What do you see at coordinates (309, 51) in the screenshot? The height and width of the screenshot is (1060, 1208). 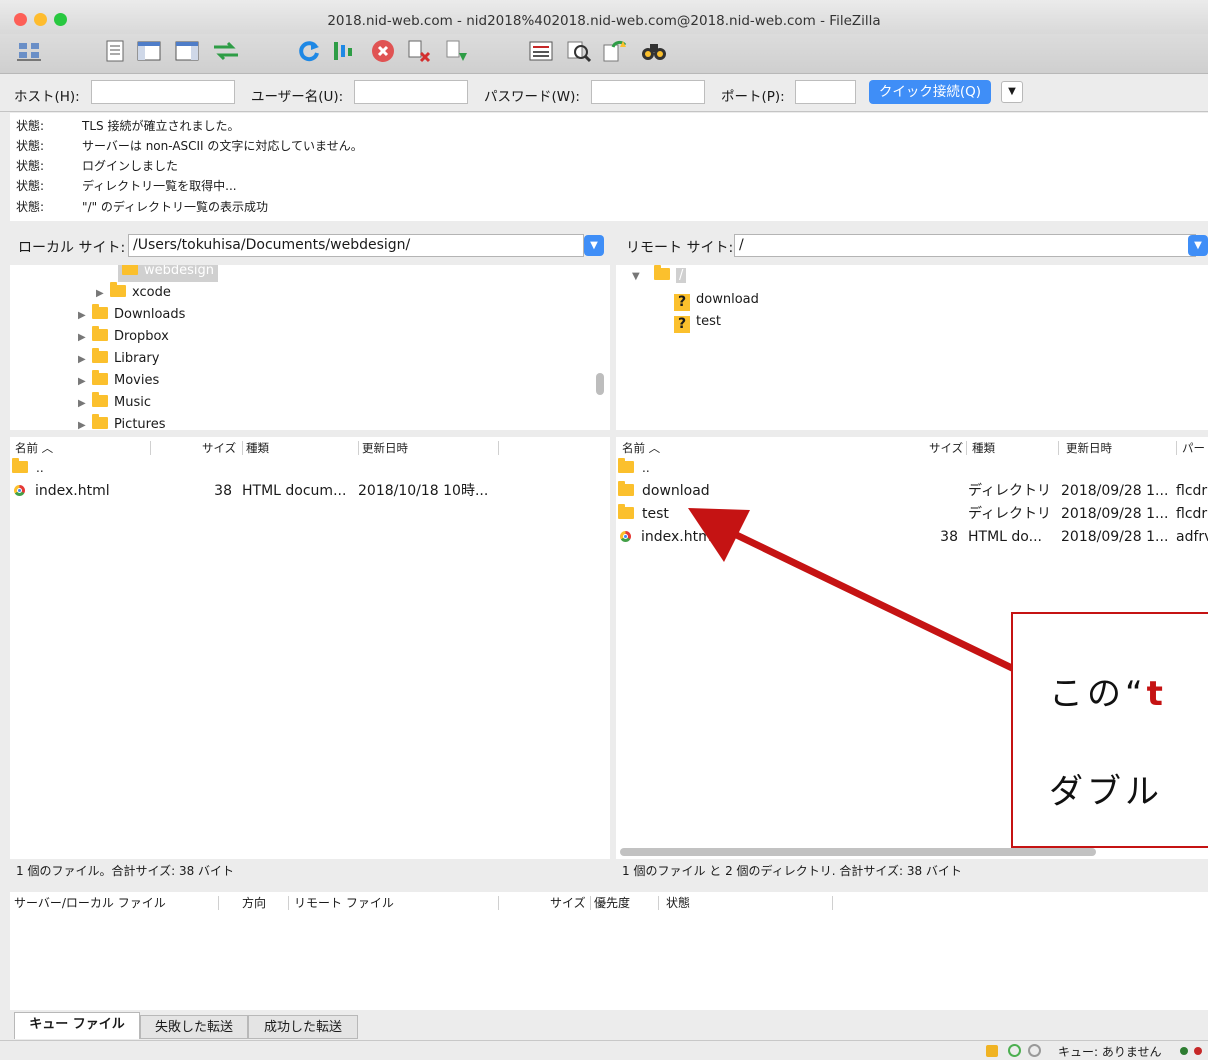 I see `refresh-icon` at bounding box center [309, 51].